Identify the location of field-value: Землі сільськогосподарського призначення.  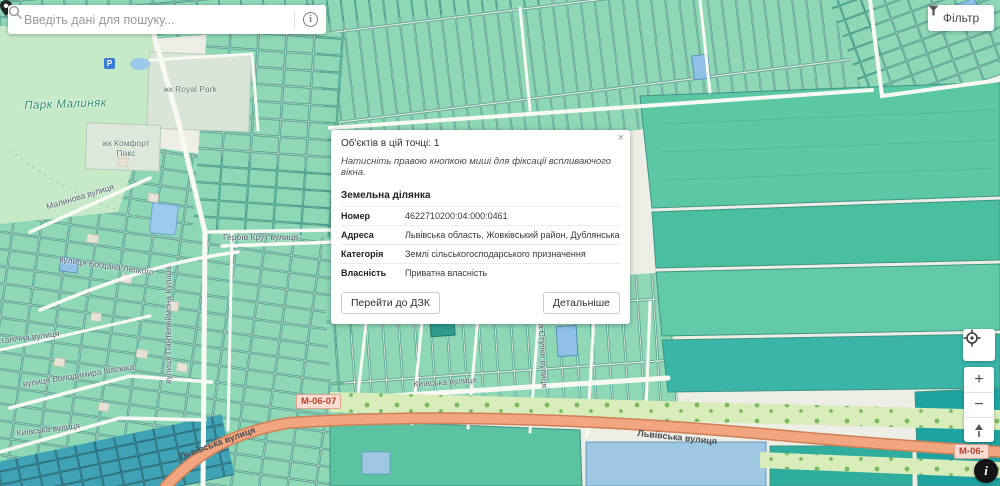
(495, 254).